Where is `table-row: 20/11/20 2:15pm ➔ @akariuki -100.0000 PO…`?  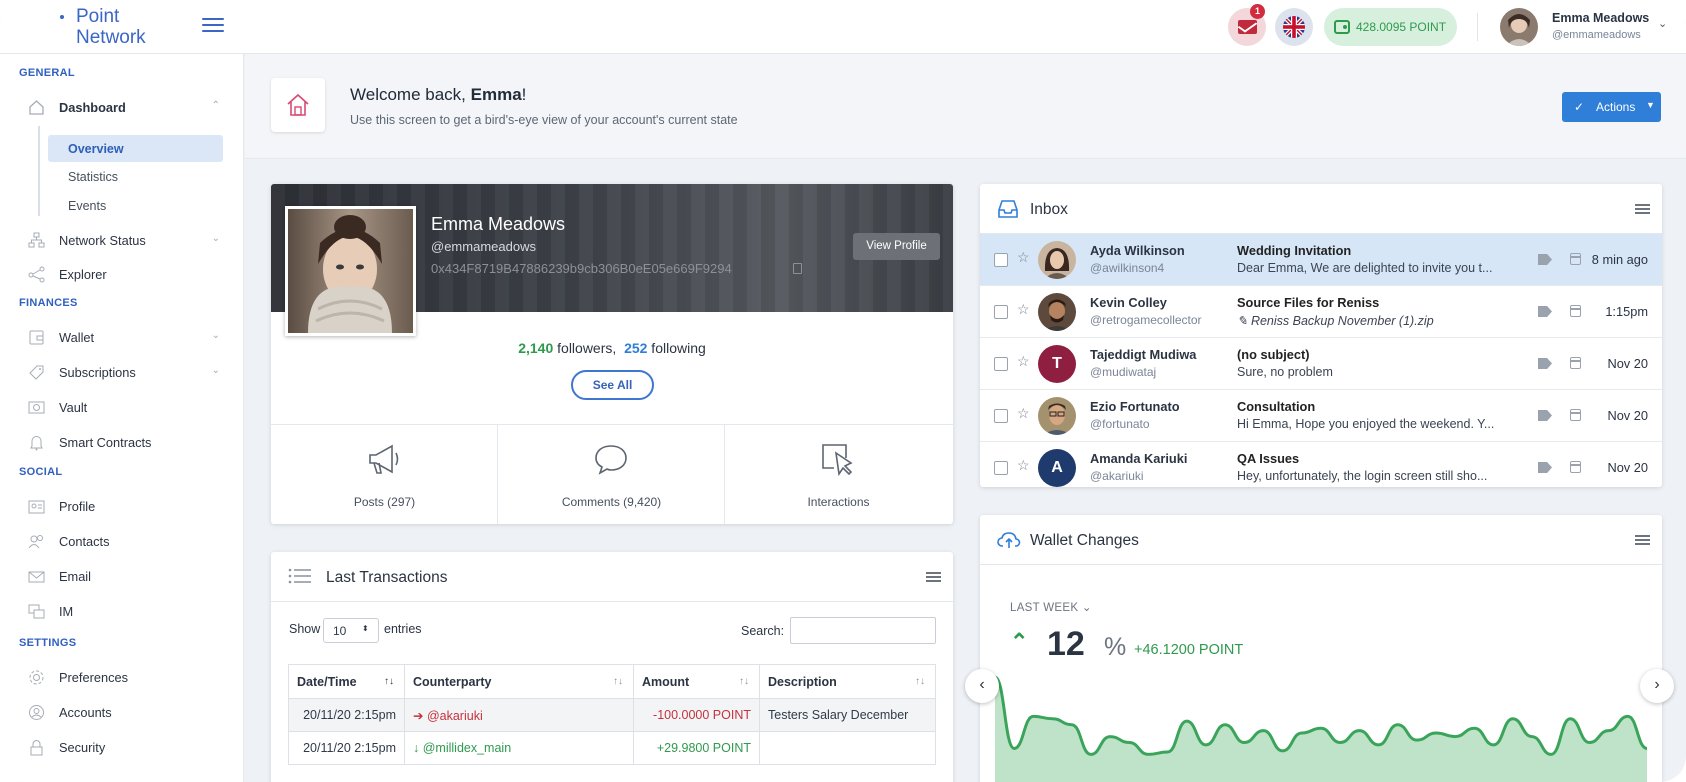
table-row: 20/11/20 2:15pm ➔ @akariuki -100.0000 PO… is located at coordinates (612, 715).